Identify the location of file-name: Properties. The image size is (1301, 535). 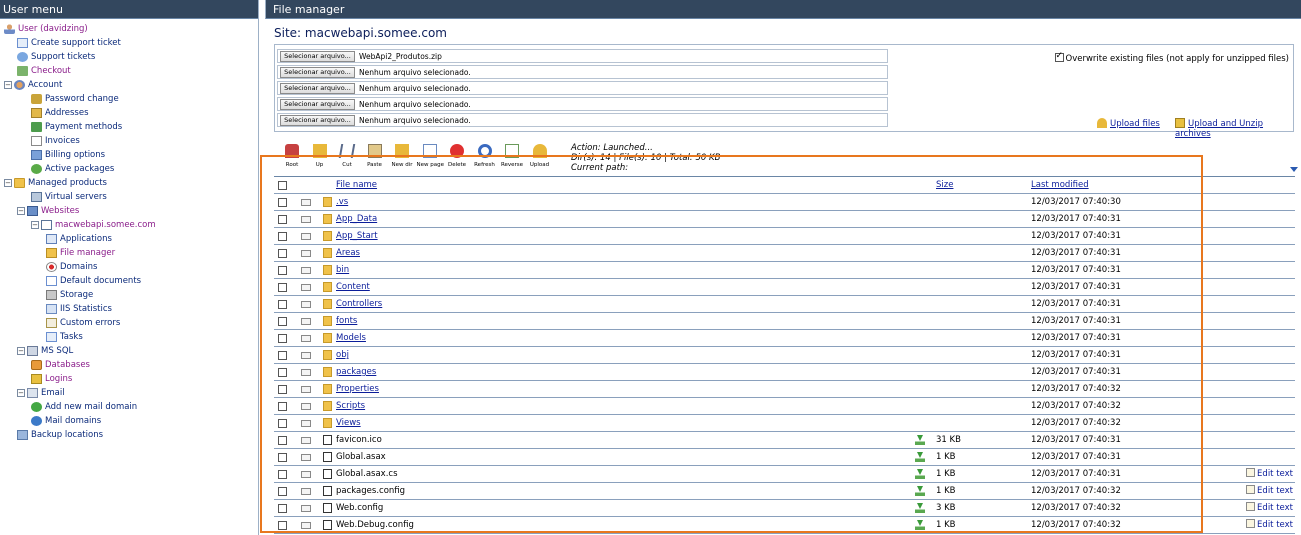
(357, 389).